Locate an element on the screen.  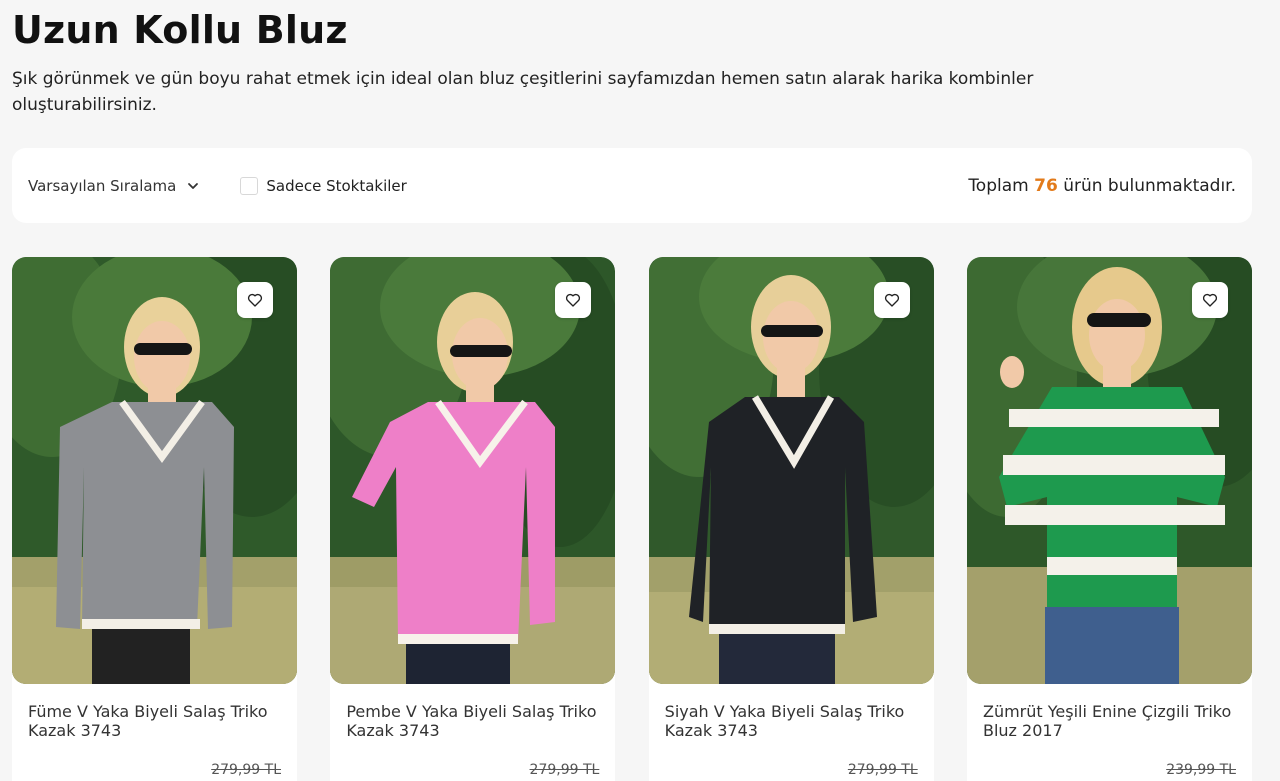
total-count: 76 is located at coordinates (1046, 185).